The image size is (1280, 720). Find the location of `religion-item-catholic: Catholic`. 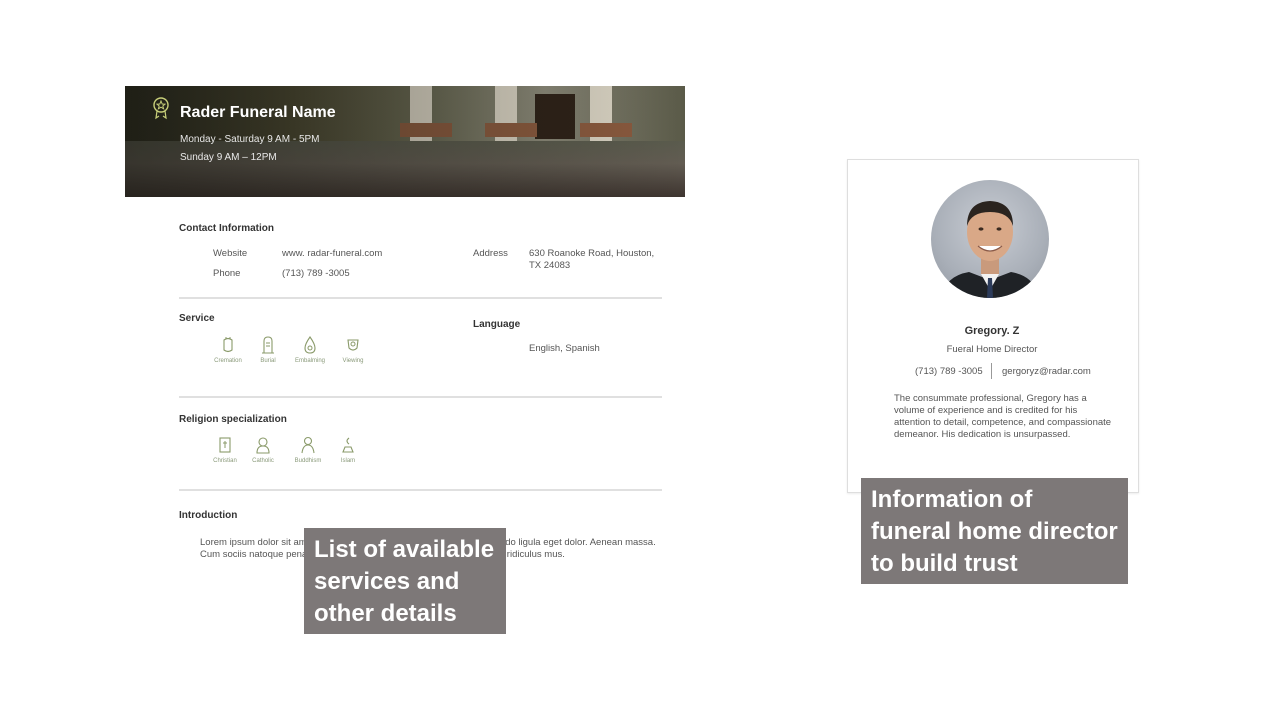

religion-item-catholic: Catholic is located at coordinates (263, 450).